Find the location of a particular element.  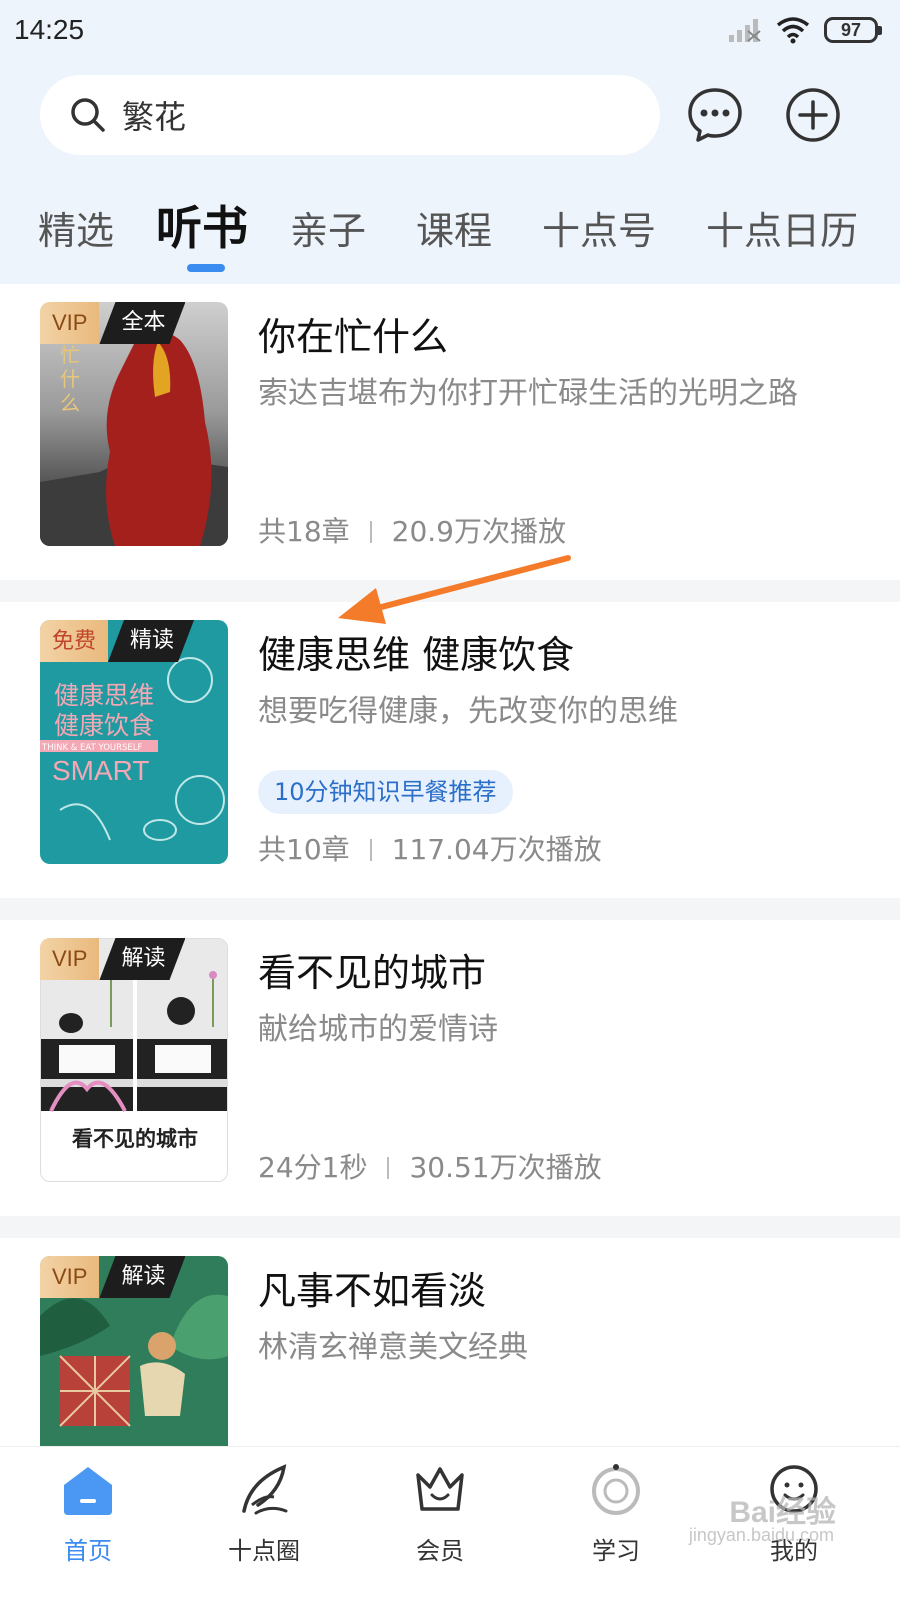

book-title: 凡事不如看淡 is located at coordinates (372, 1291).